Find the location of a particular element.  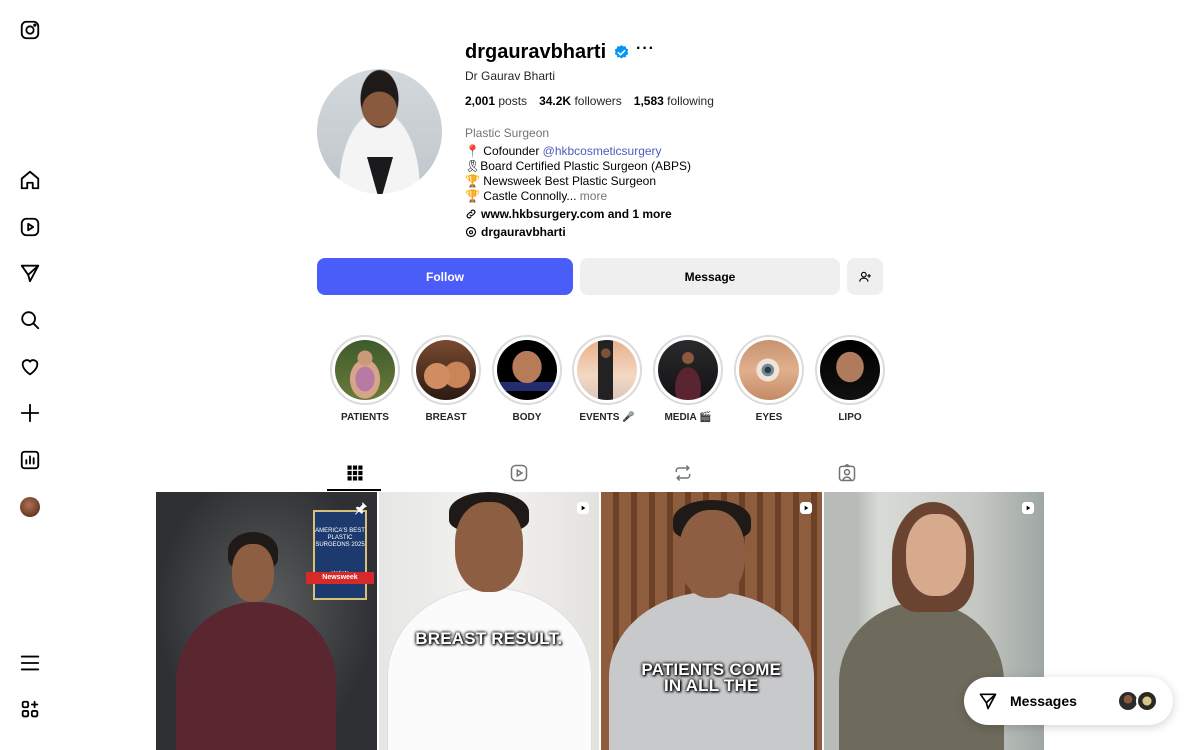

highlight-label: LIPO is located at coordinates (850, 417).